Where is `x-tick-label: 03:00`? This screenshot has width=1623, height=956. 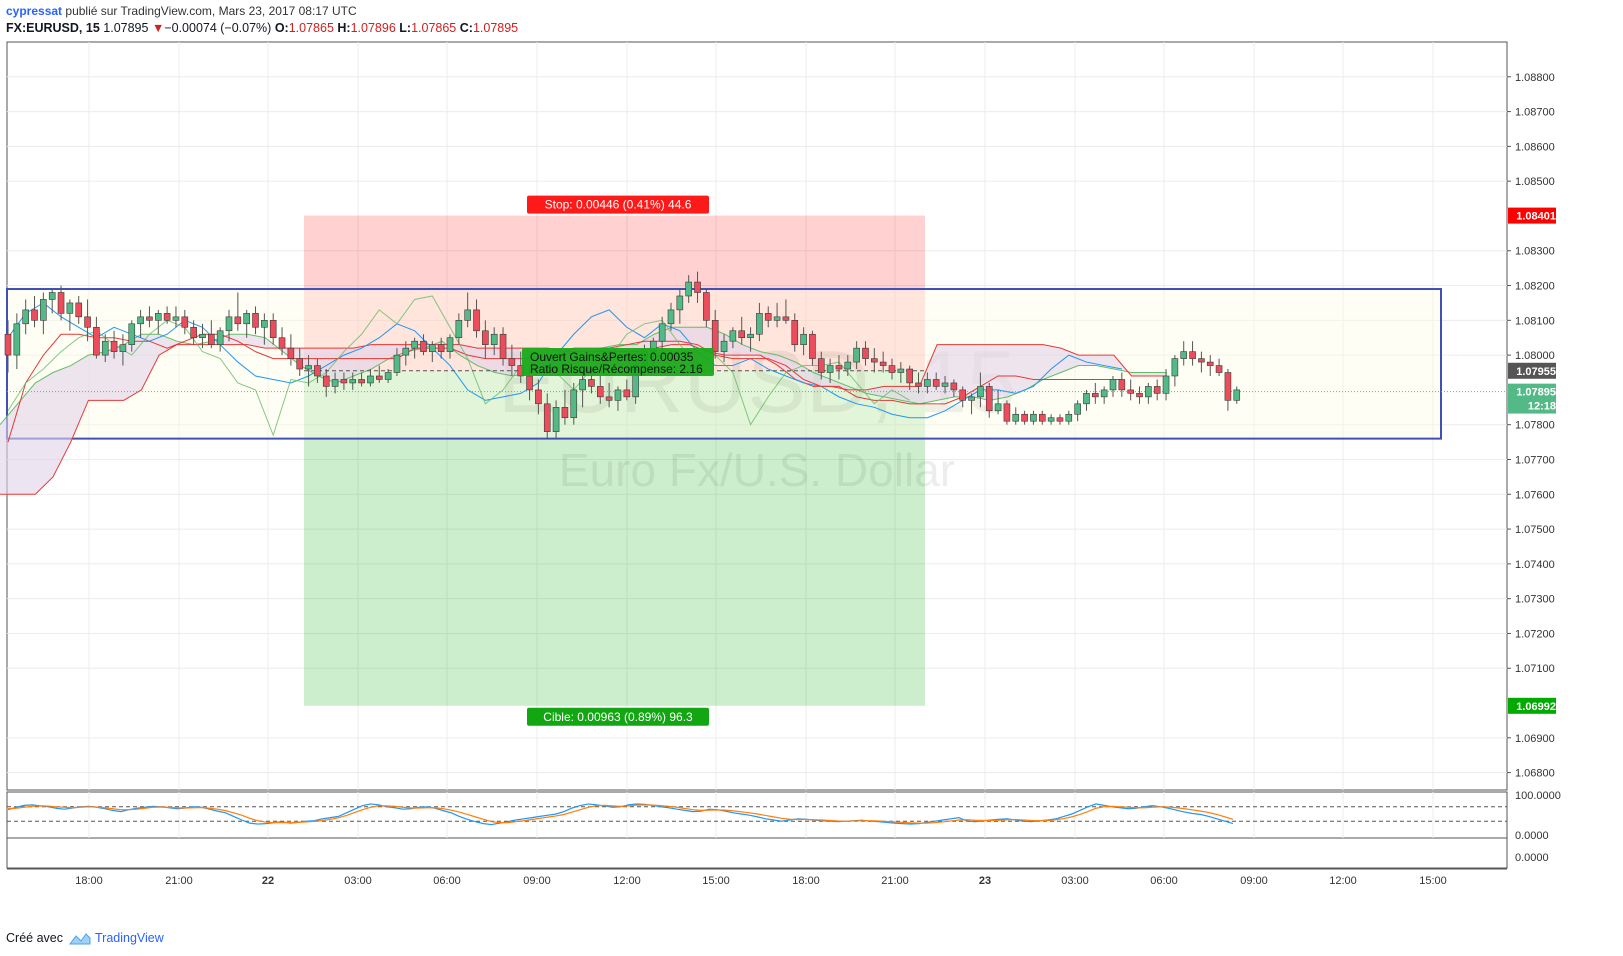 x-tick-label: 03:00 is located at coordinates (358, 881).